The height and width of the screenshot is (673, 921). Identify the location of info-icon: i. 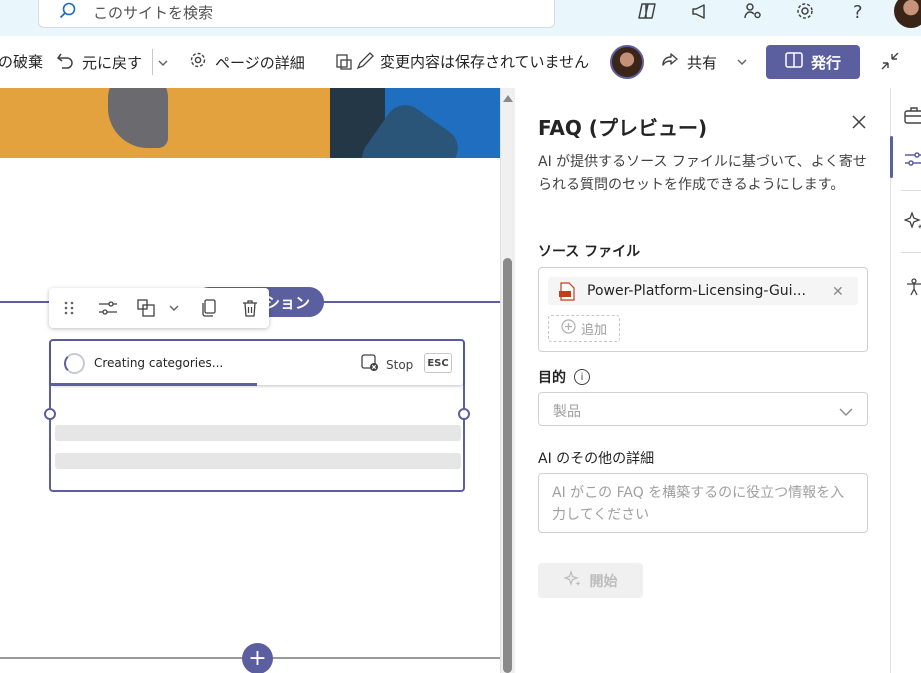
(582, 377).